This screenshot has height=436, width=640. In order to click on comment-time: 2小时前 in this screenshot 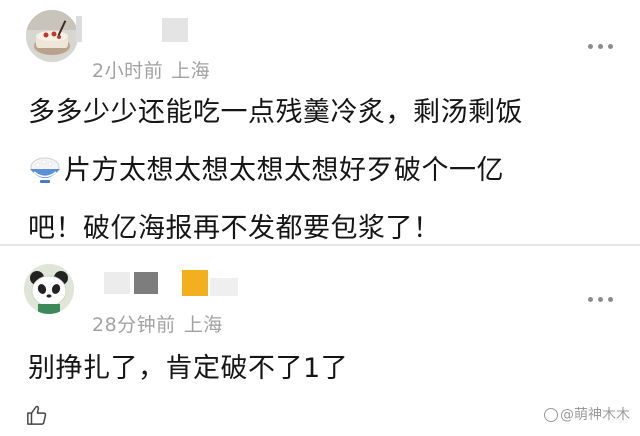, I will do `click(128, 71)`.